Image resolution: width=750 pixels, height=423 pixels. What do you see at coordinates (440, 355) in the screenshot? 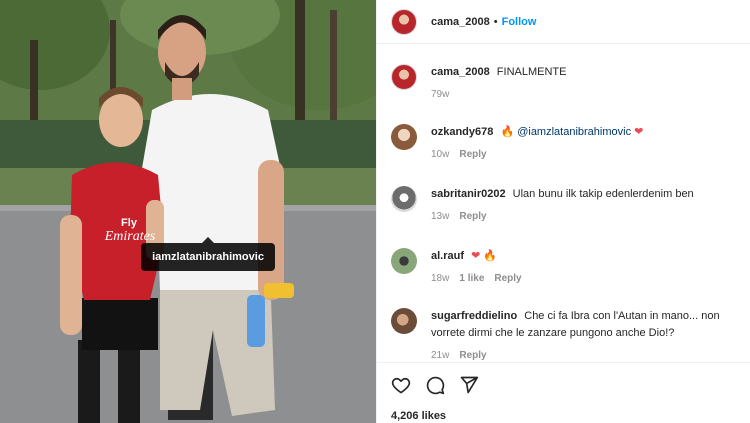
I see `comment-time: 21w` at bounding box center [440, 355].